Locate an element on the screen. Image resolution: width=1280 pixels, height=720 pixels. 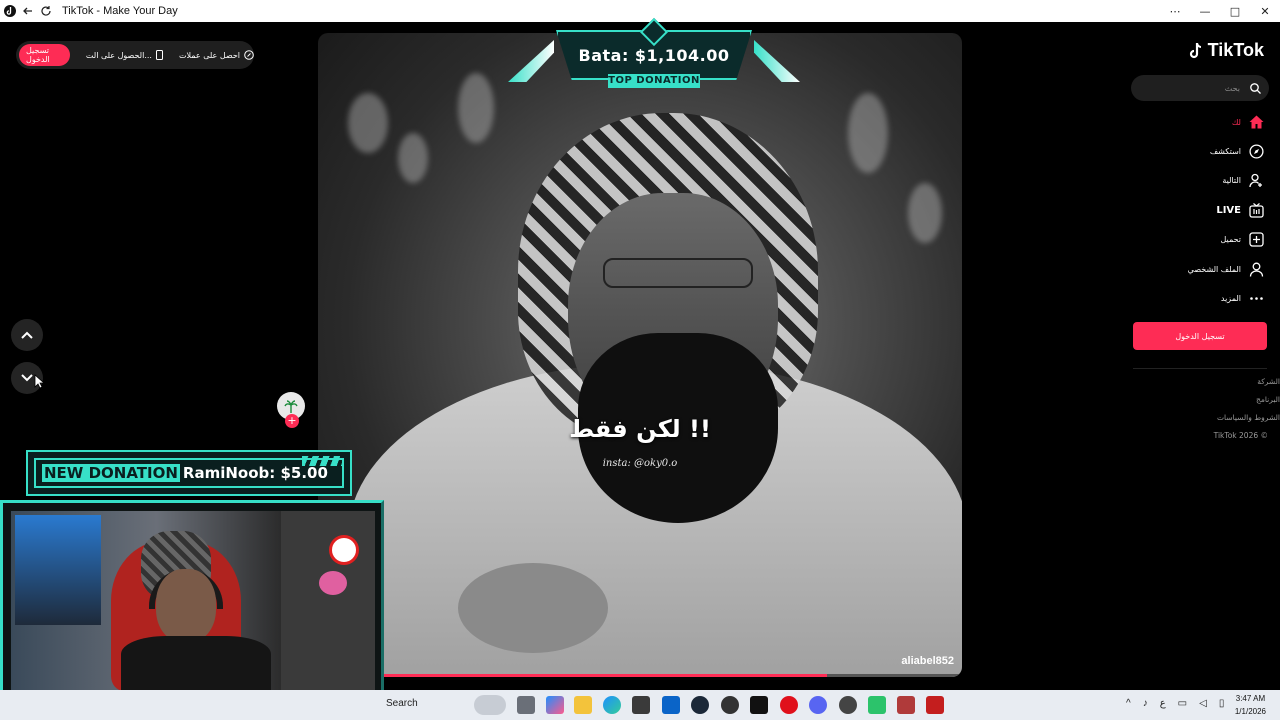
webcam-streamer-face is located at coordinates (186, 606).